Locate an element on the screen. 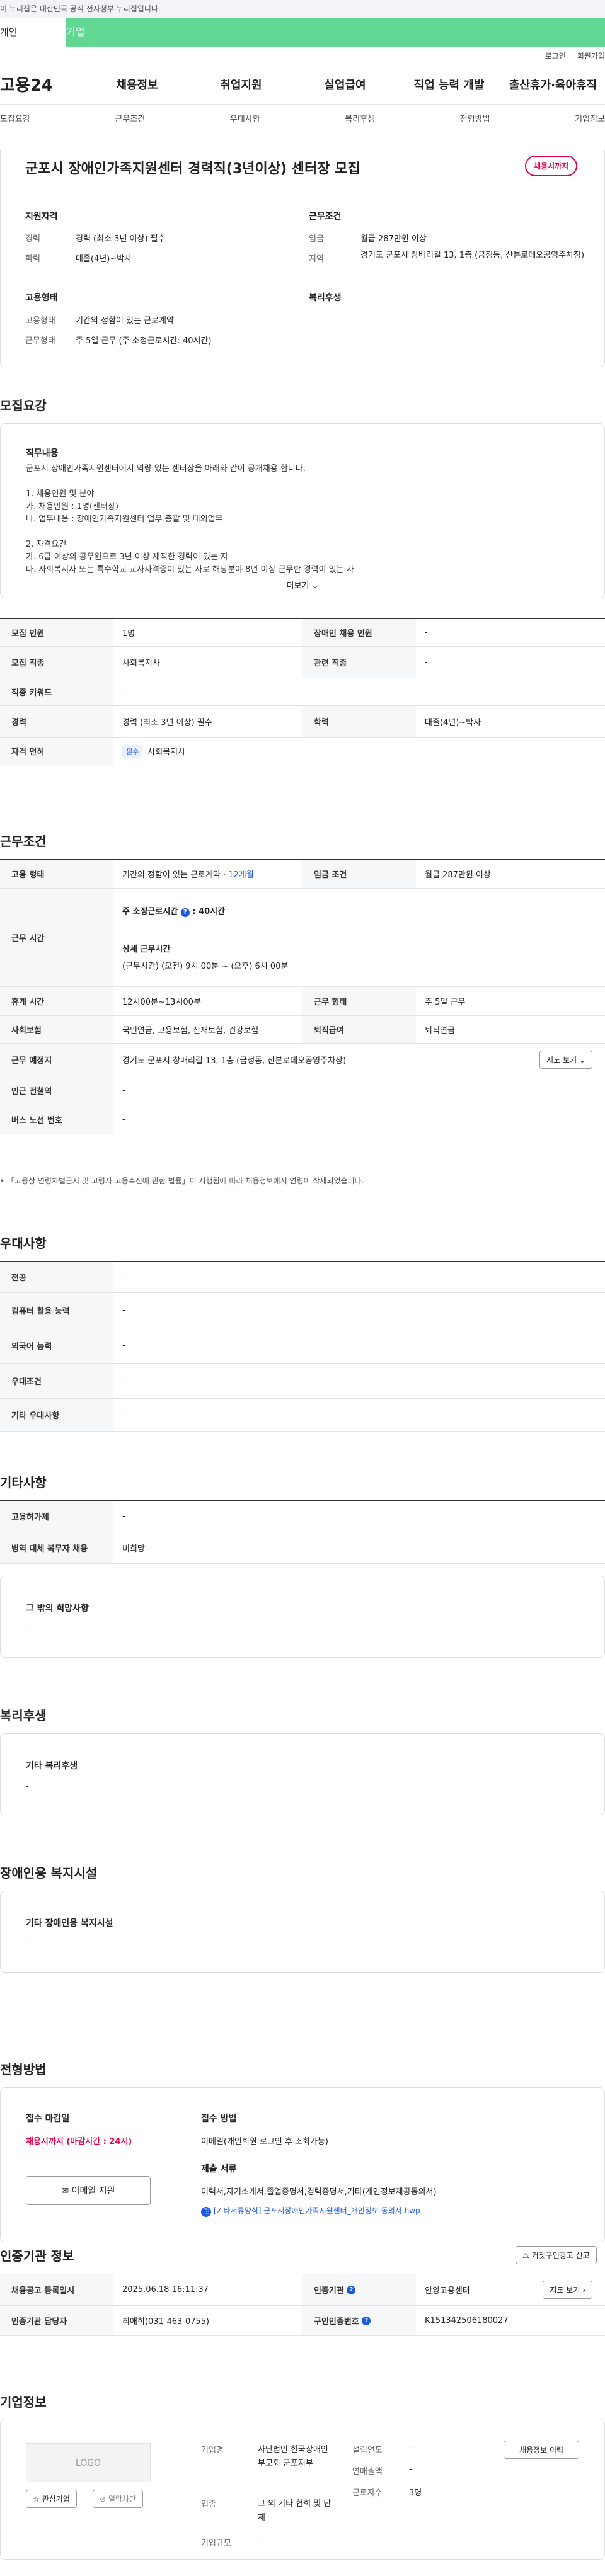 The width and height of the screenshot is (605, 2576). sales-value: - is located at coordinates (411, 2469).